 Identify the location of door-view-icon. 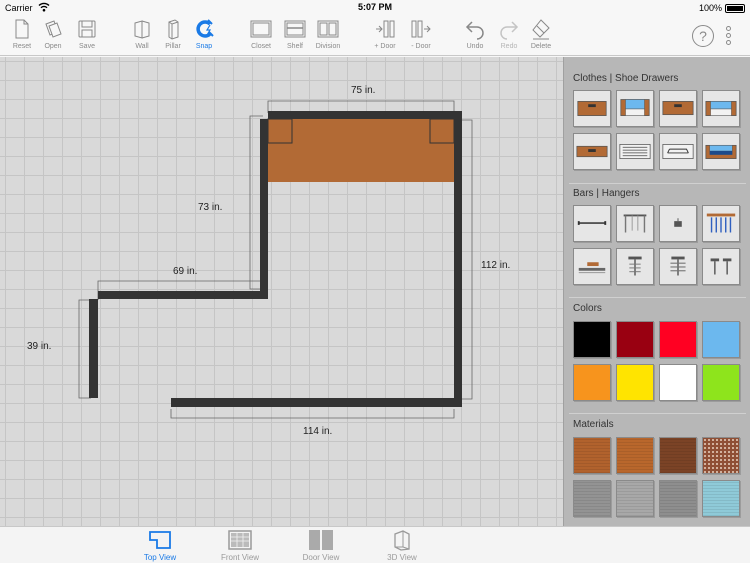
(321, 540).